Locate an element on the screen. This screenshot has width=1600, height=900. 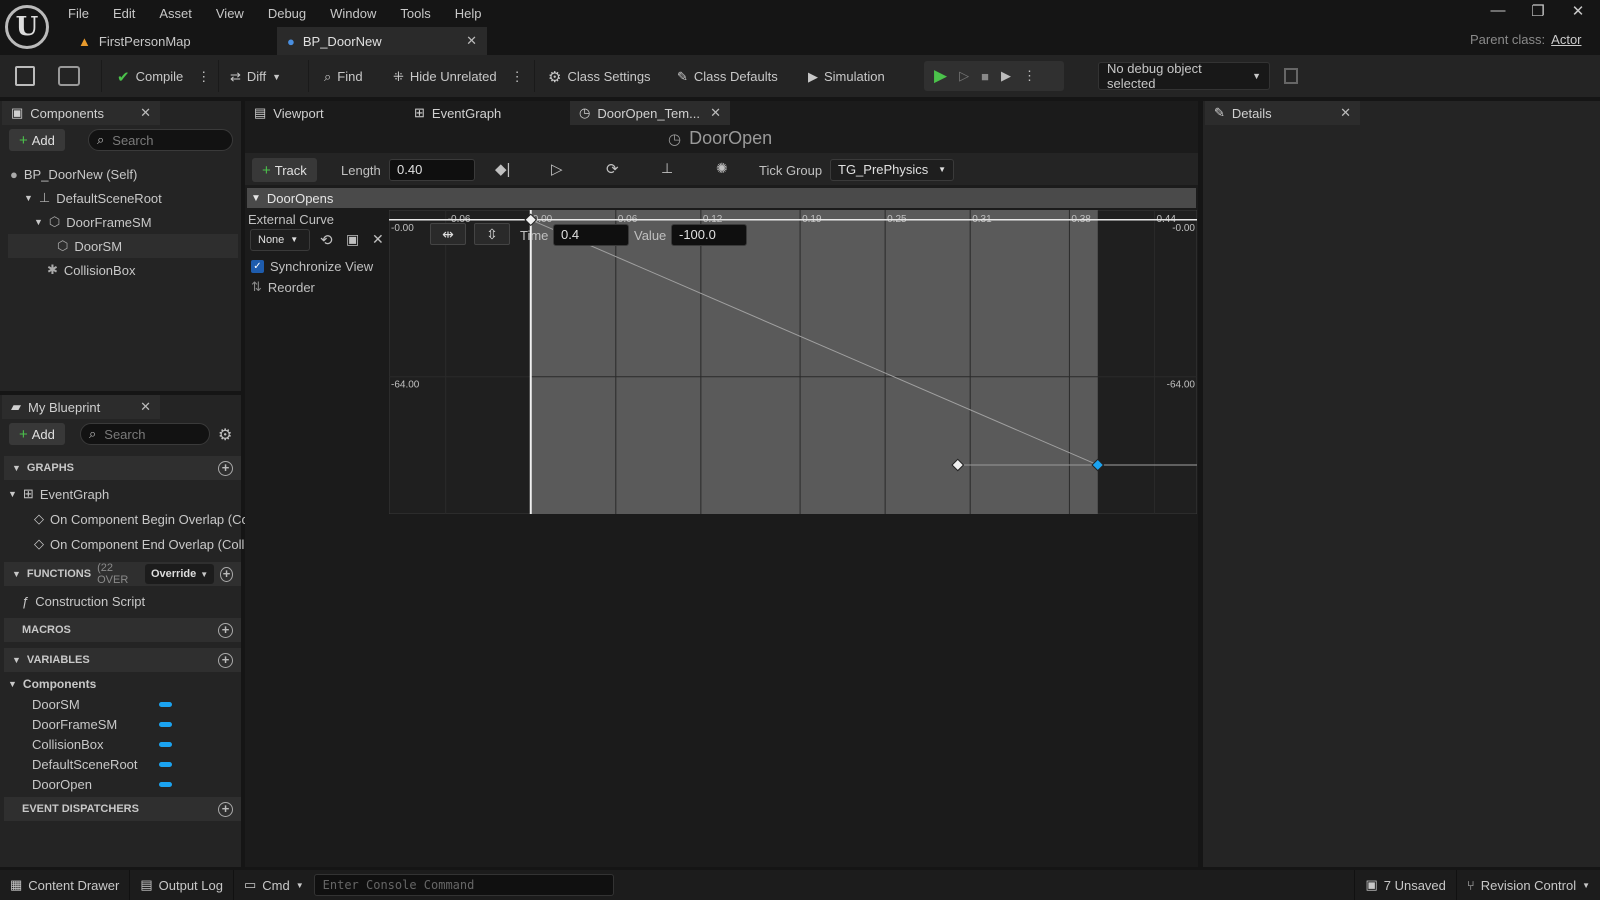
parent-class-link: Actor is located at coordinates (1566, 39).